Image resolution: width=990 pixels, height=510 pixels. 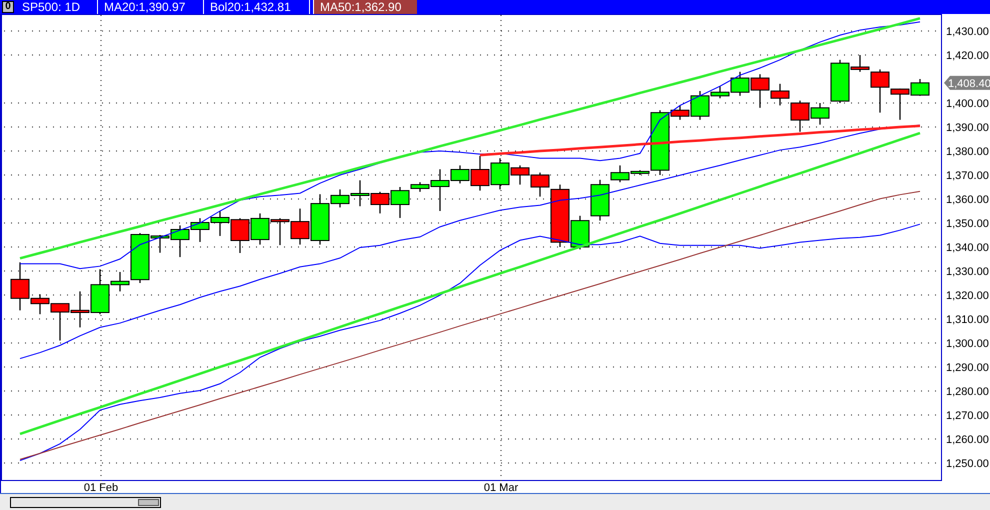 What do you see at coordinates (967, 224) in the screenshot?
I see `axis-label: 1,350.00` at bounding box center [967, 224].